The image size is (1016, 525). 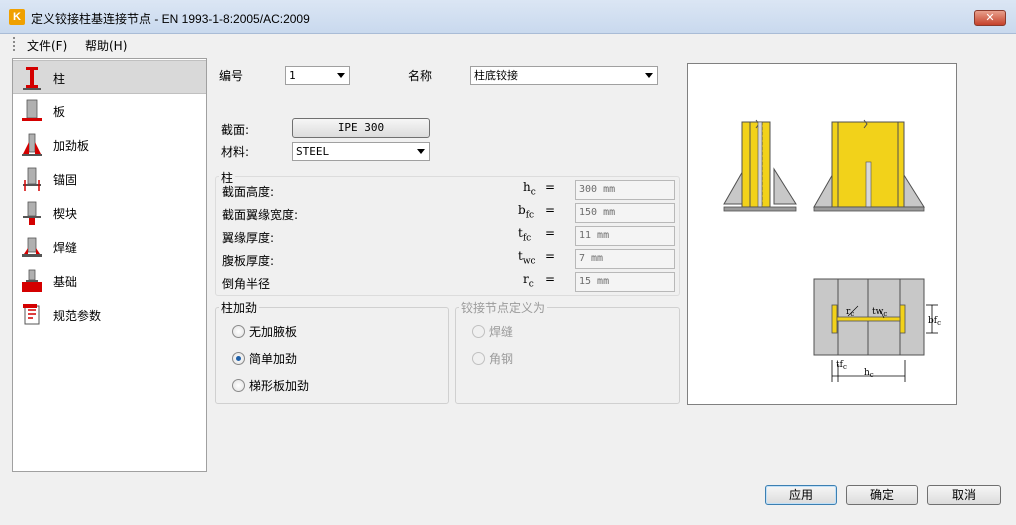 I want to click on close-button: ✕, so click(x=990, y=18).